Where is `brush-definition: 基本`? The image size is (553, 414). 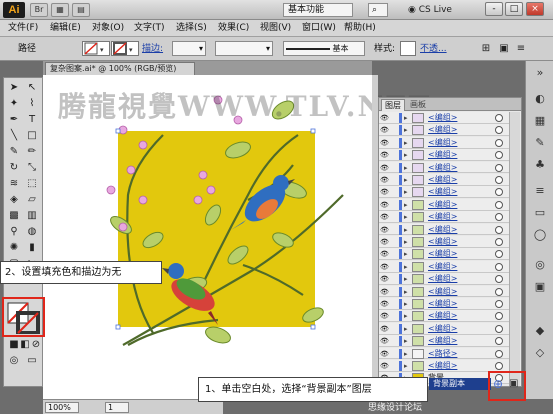
brush-definition: 基本 is located at coordinates (324, 48).